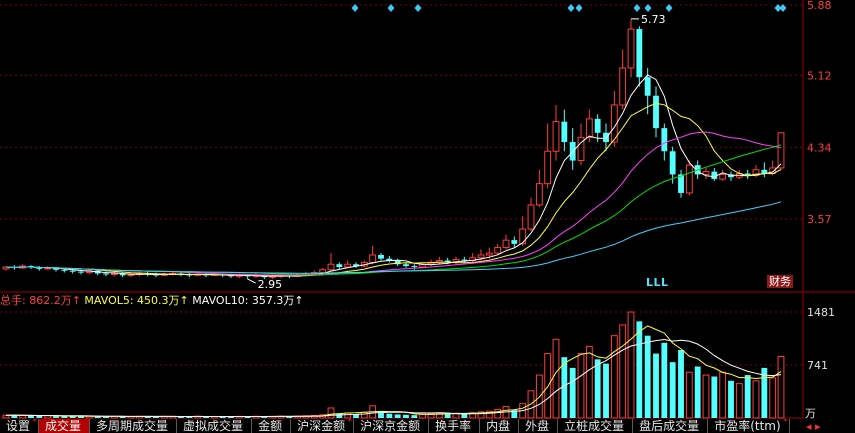 Image resolution: width=855 pixels, height=433 pixels. Describe the element at coordinates (813, 426) in the screenshot. I see `tab-scroll-arrows: ◂ ▸` at that location.